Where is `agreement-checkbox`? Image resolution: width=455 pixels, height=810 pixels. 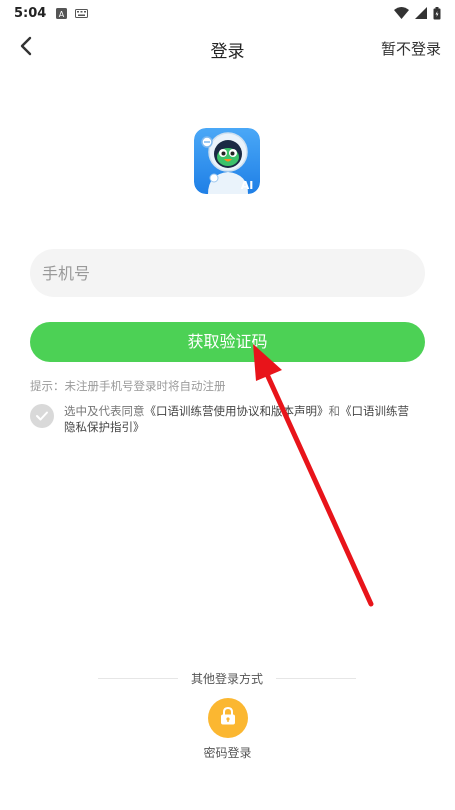 agreement-checkbox is located at coordinates (42, 416).